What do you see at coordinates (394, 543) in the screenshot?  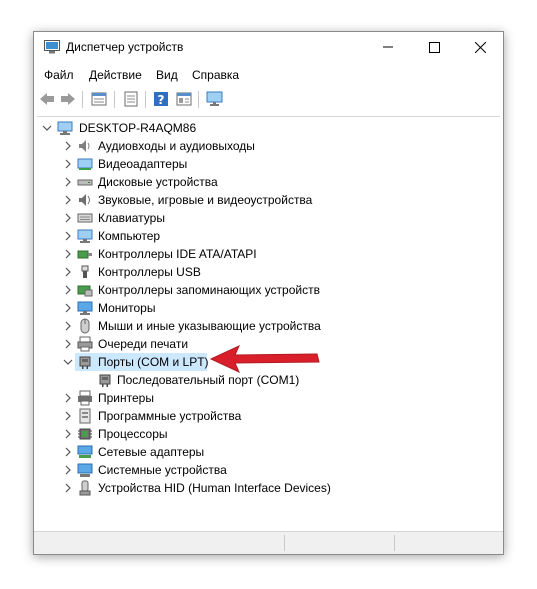 I see `status-separator` at bounding box center [394, 543].